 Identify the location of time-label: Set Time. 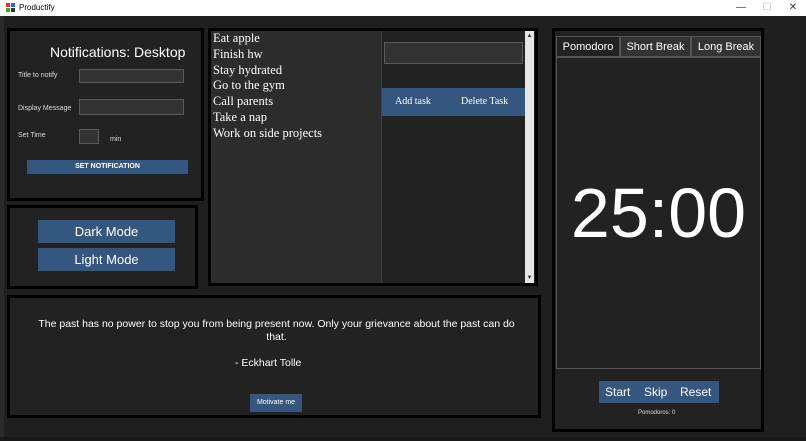
(32, 135).